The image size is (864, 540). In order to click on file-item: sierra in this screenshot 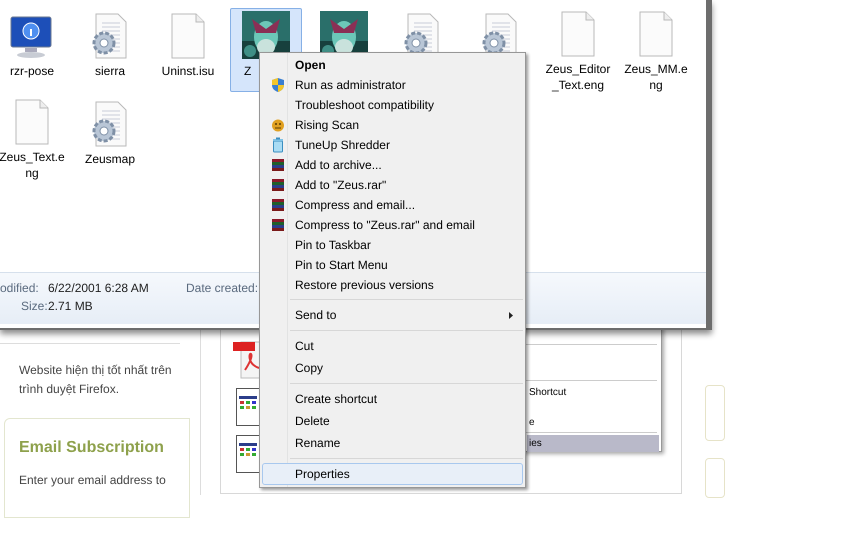, I will do `click(110, 50)`.